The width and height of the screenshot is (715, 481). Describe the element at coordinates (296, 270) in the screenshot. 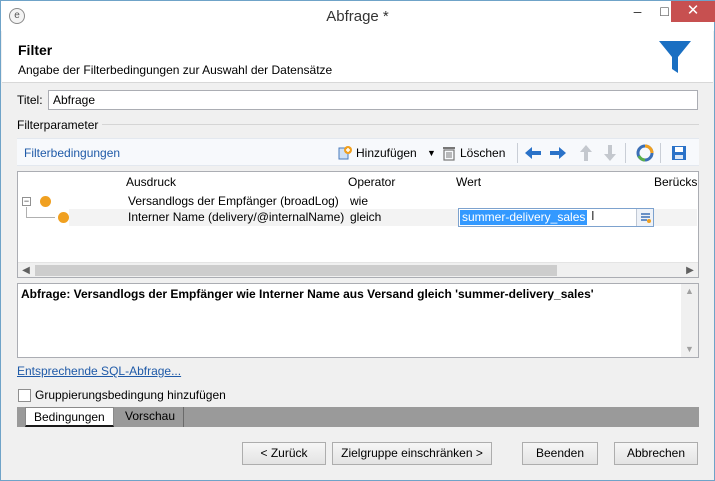

I see `scrollbar-thumb` at that location.